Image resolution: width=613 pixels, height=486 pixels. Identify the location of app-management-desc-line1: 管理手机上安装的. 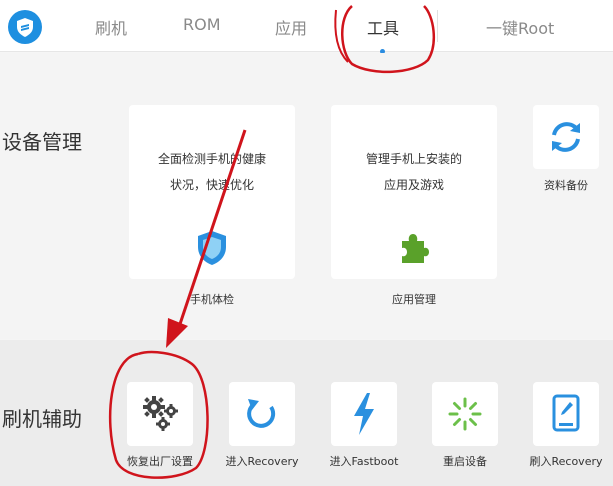
(413, 159).